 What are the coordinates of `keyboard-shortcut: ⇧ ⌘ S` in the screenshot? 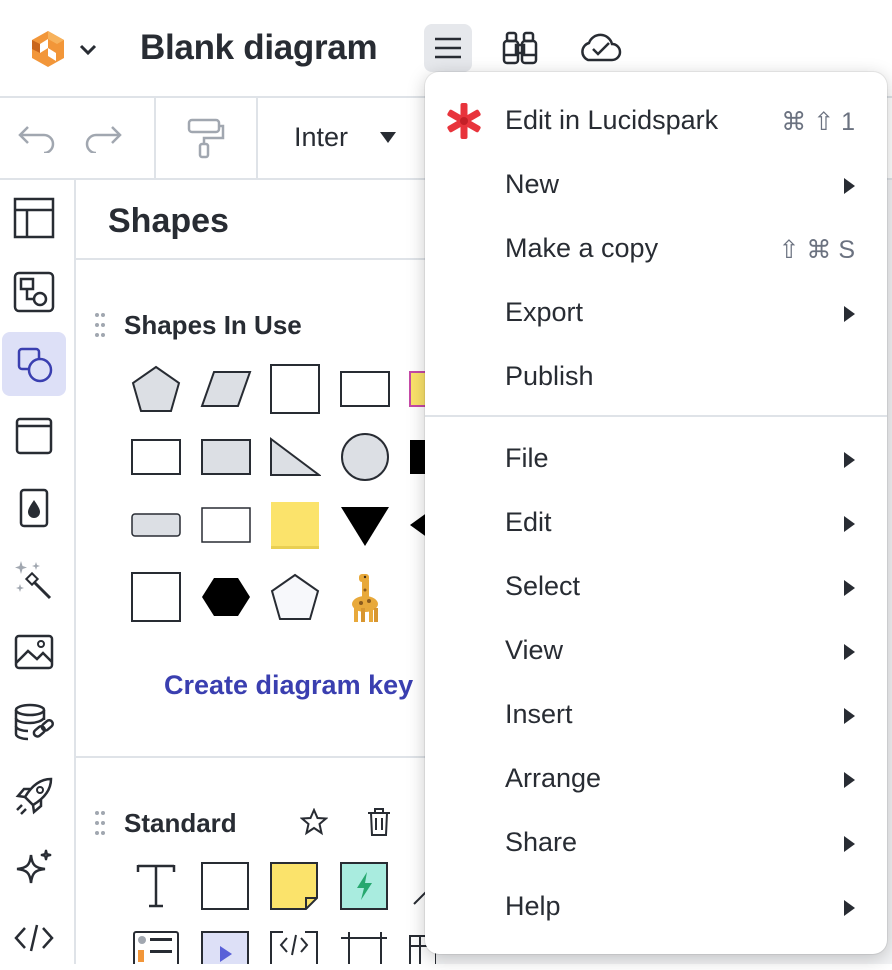 It's located at (816, 250).